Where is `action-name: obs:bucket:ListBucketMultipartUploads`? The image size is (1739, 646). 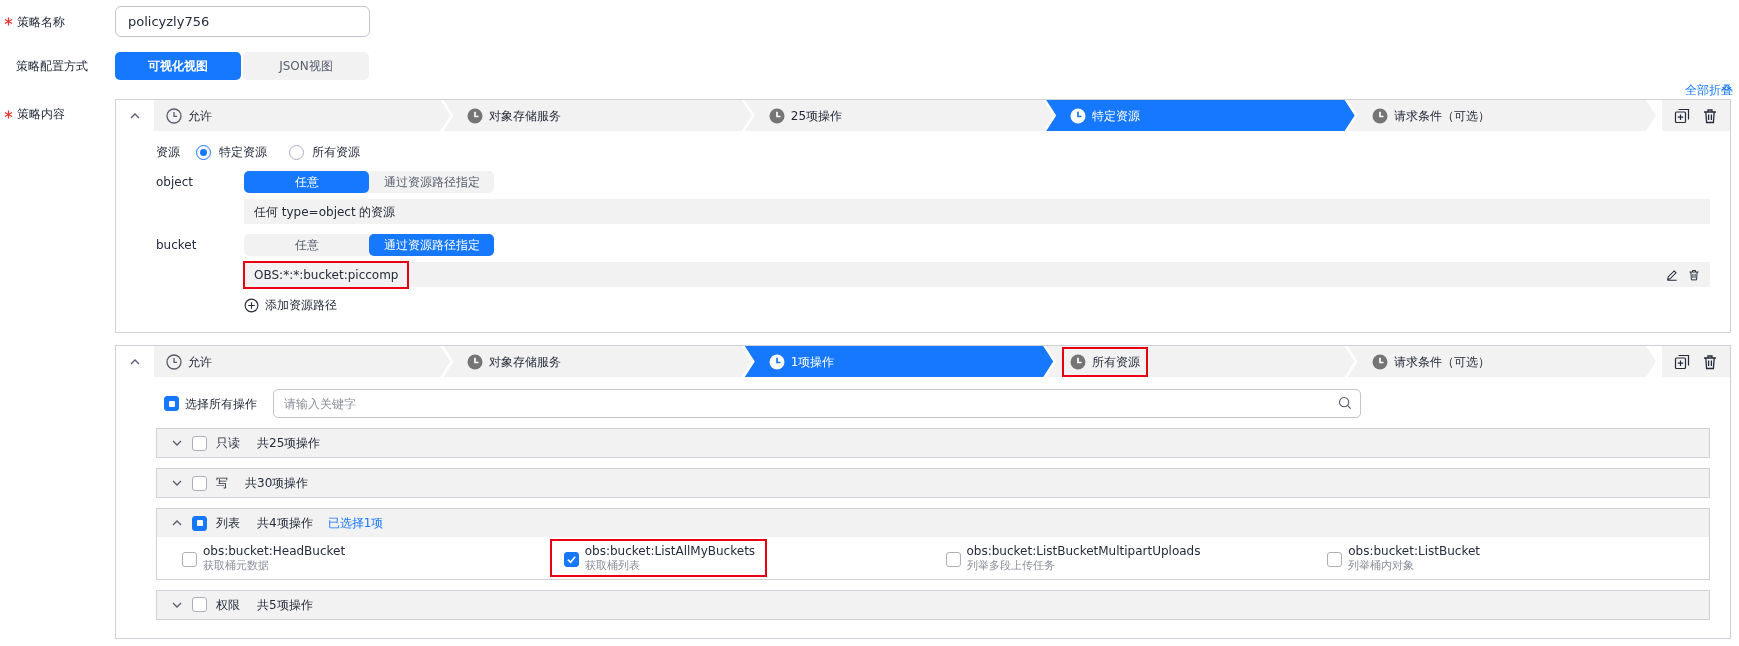 action-name: obs:bucket:ListBucketMultipartUploads is located at coordinates (1083, 551).